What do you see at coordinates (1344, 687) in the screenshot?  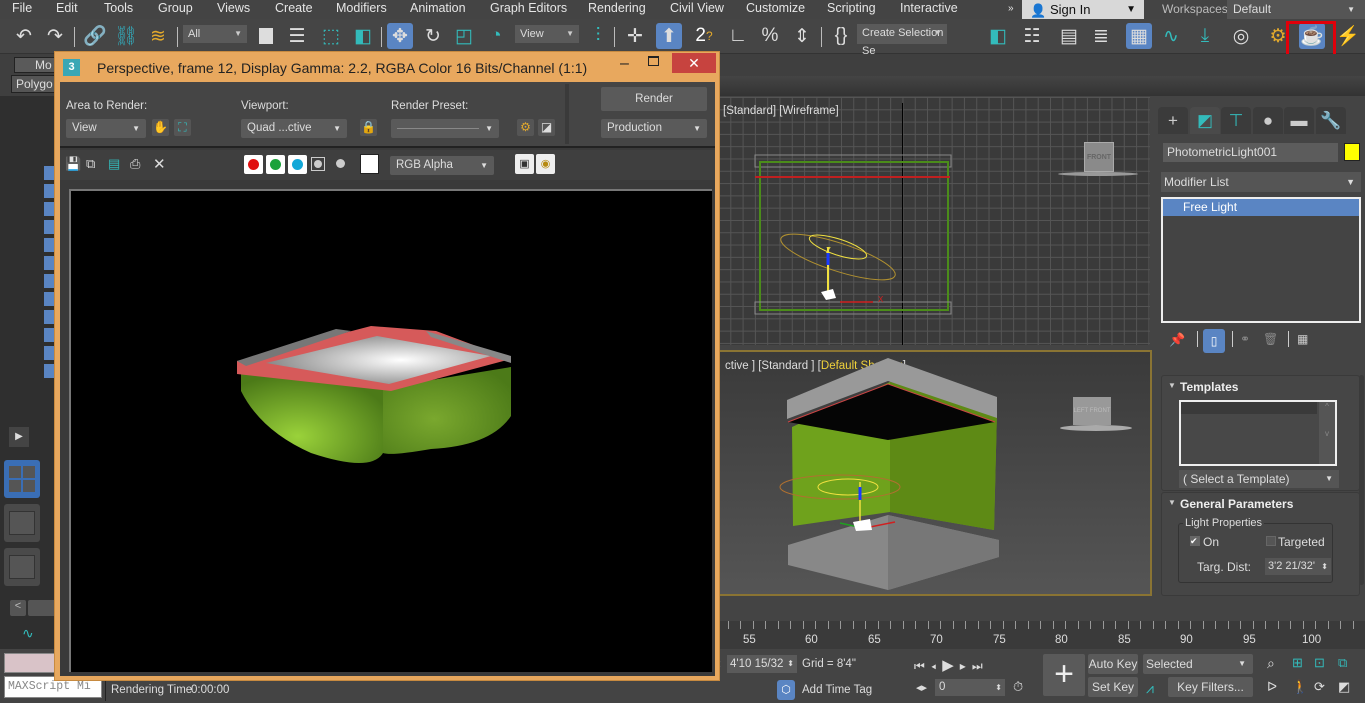 I see `maximize-viewport-icon: ◩` at bounding box center [1344, 687].